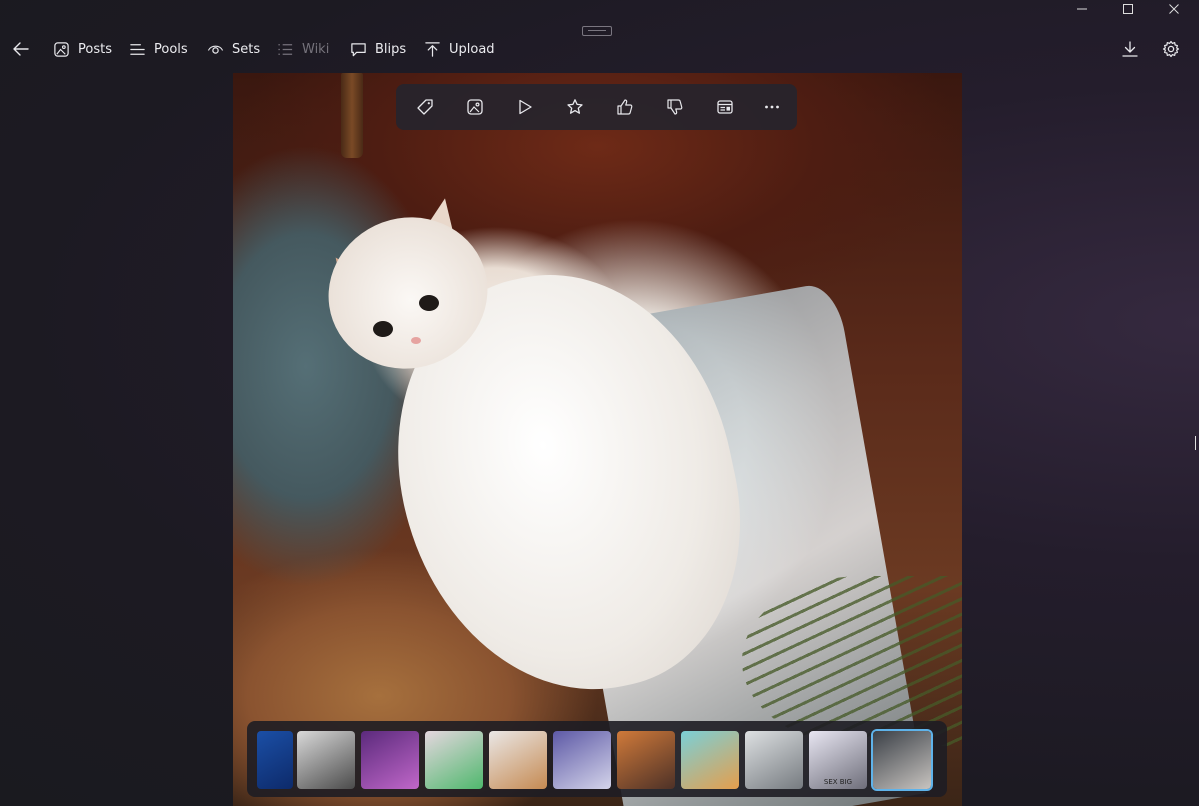 Image resolution: width=1199 pixels, height=806 pixels. I want to click on arrow-up-icon, so click(432, 49).